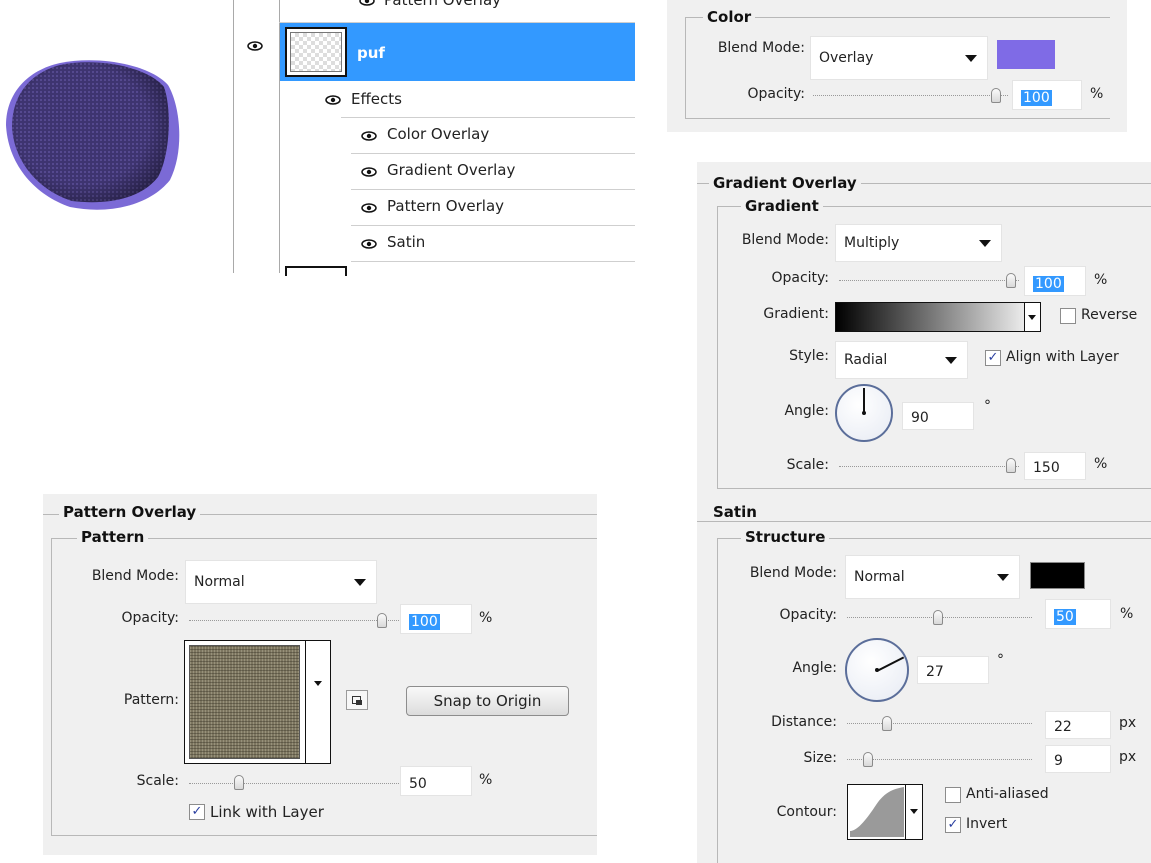  Describe the element at coordinates (1128, 757) in the screenshot. I see `size-unit: px` at that location.